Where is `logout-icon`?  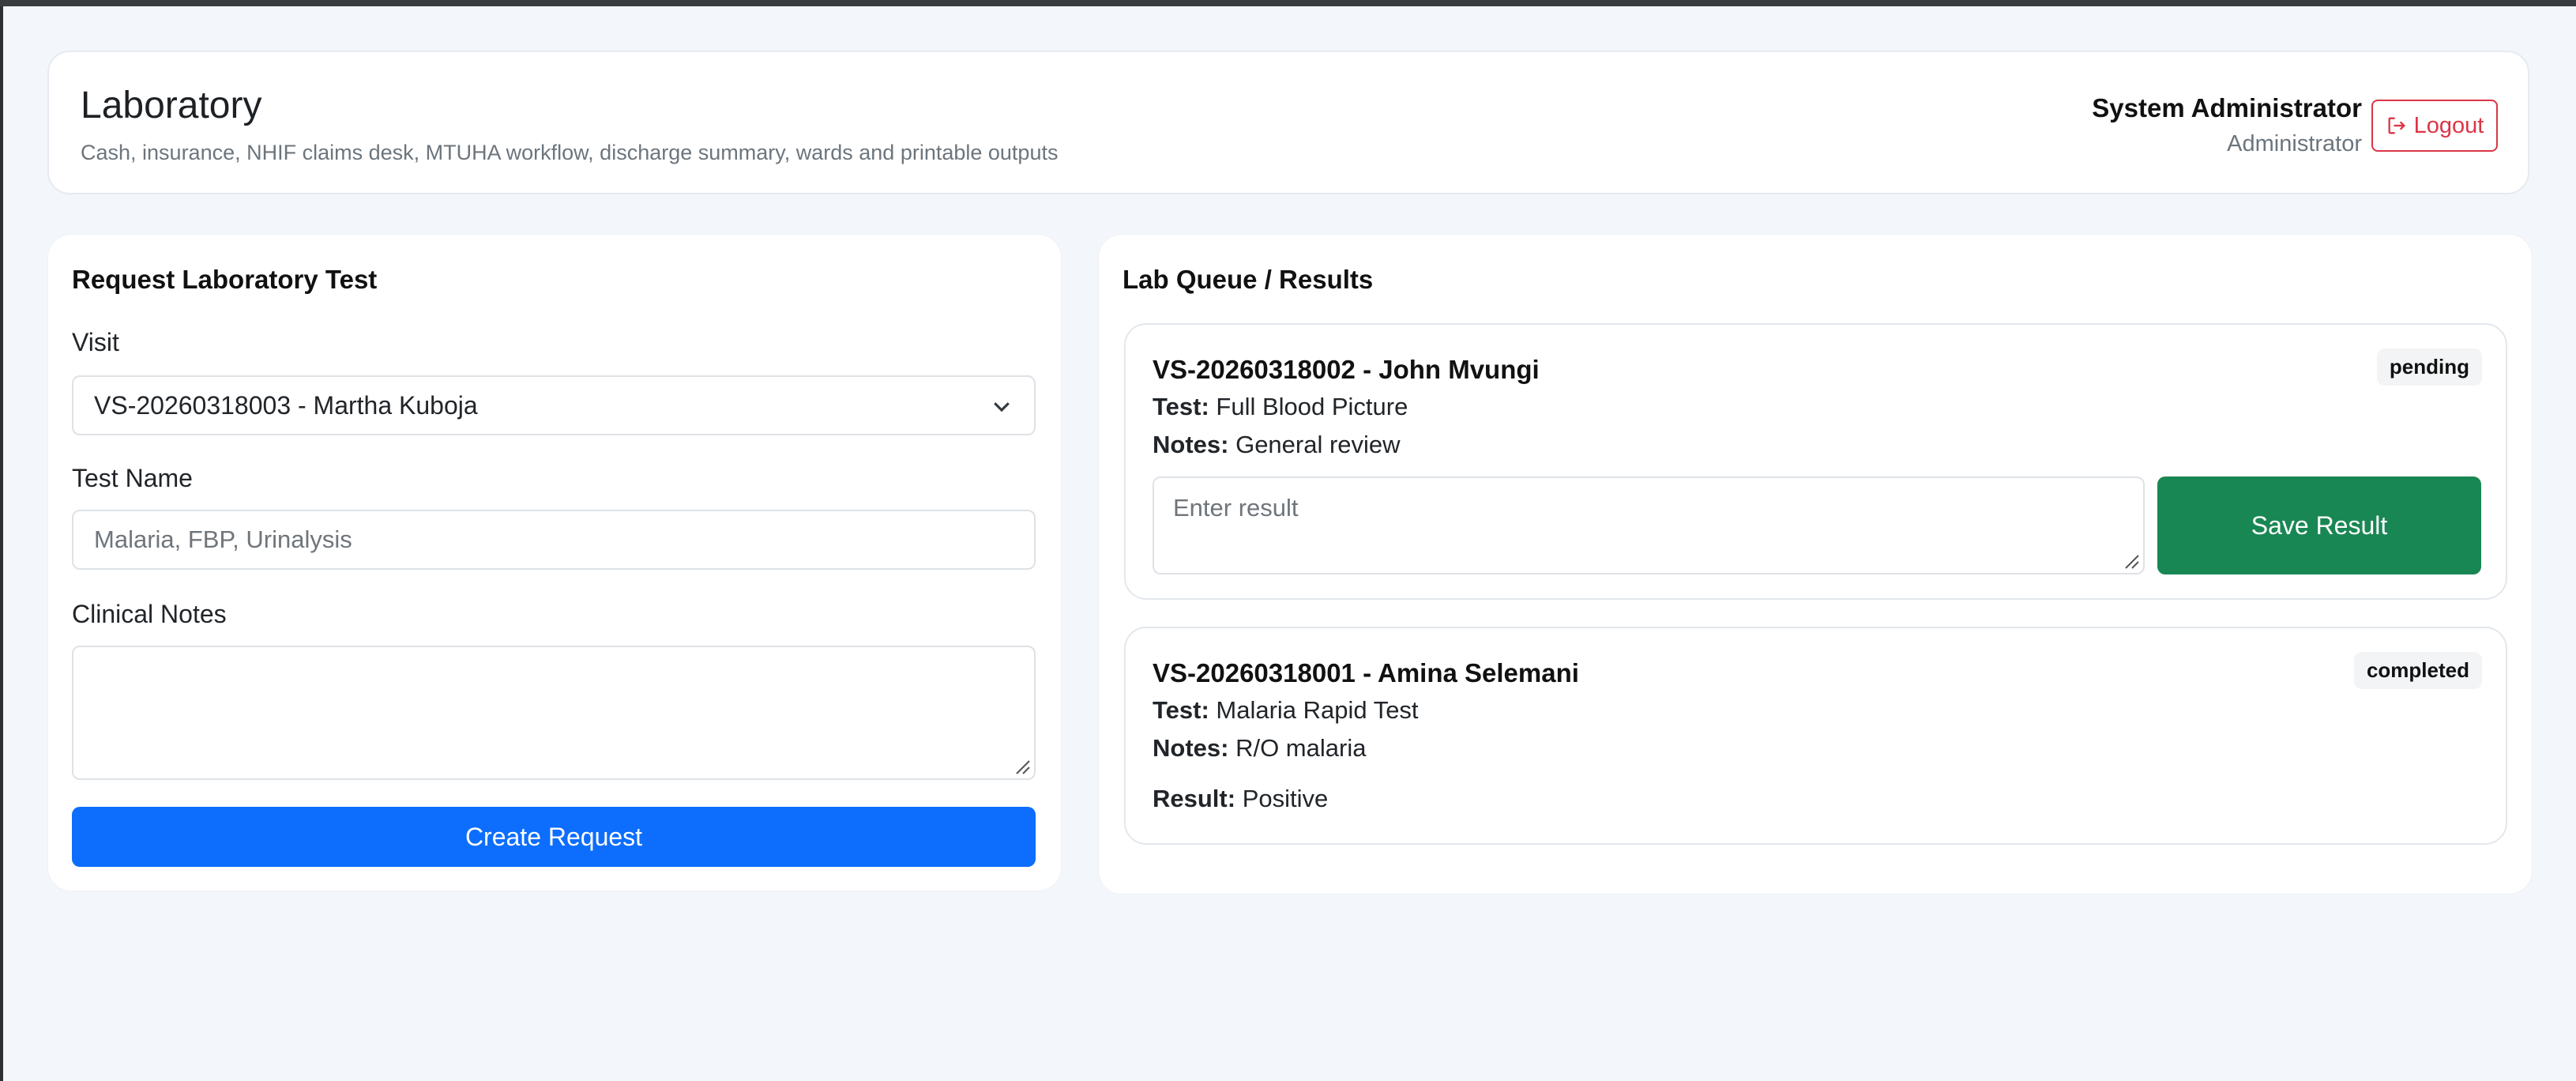
logout-icon is located at coordinates (2396, 125).